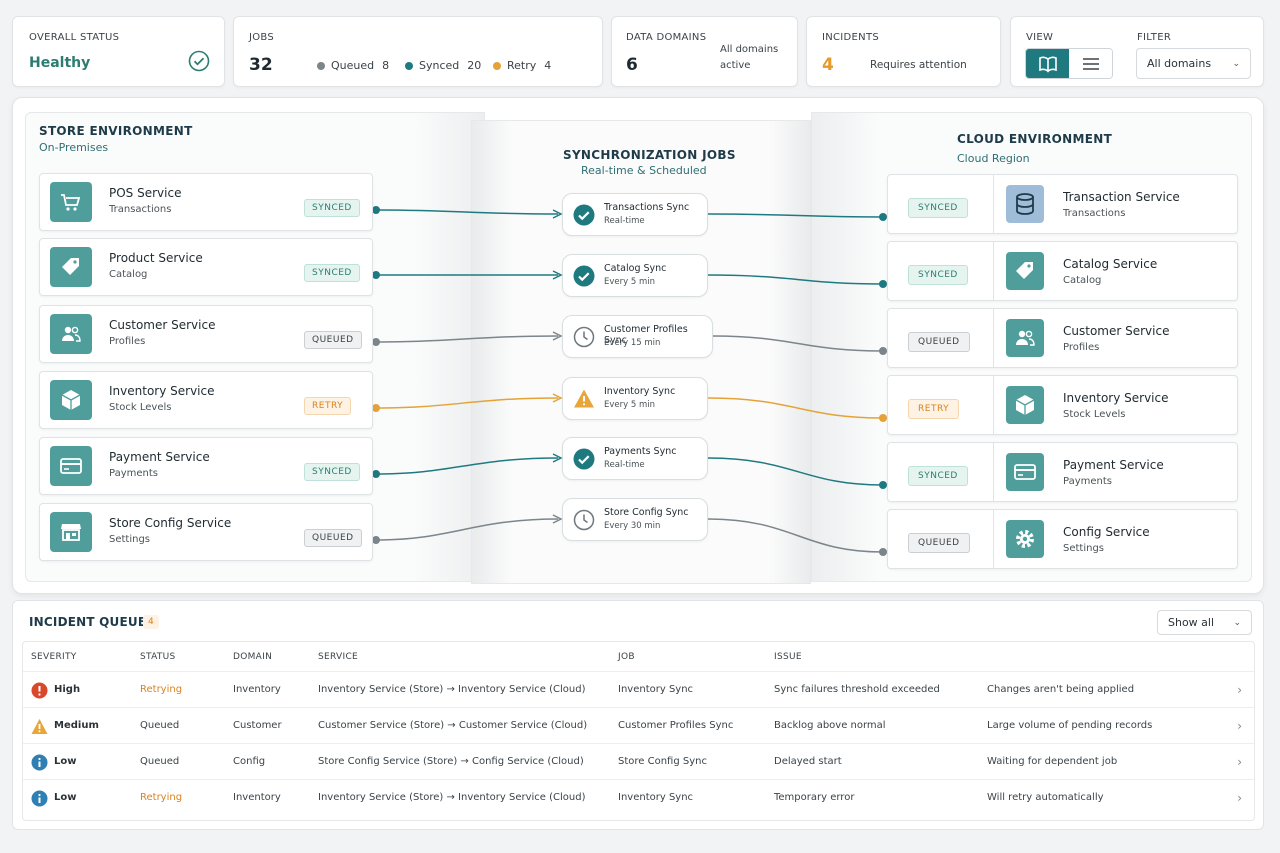 This screenshot has width=1280, height=853. Describe the element at coordinates (584, 520) in the screenshot. I see `clock-status` at that location.